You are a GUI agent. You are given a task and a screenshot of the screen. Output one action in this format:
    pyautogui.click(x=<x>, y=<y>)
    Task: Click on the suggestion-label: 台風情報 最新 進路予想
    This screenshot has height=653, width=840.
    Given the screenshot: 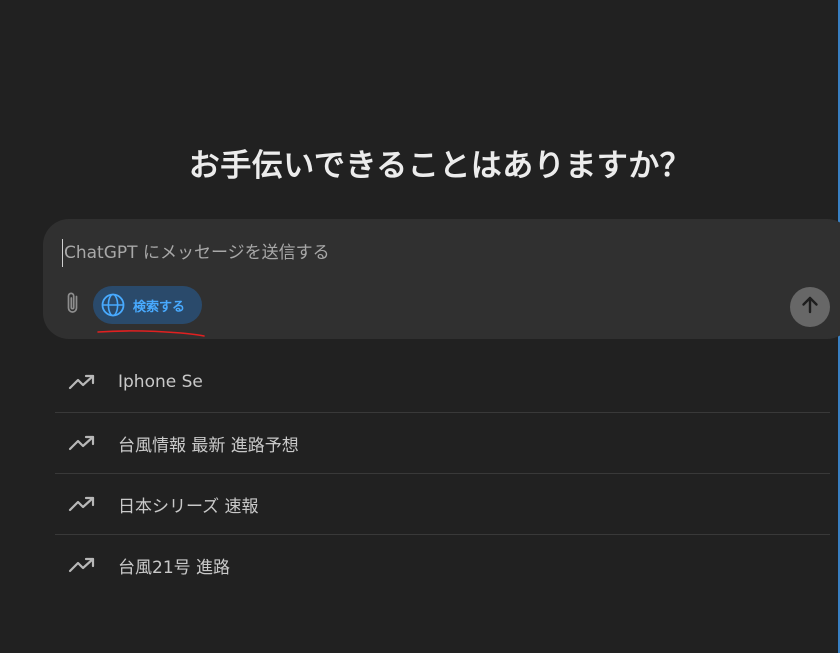 What is the action you would take?
    pyautogui.click(x=208, y=445)
    